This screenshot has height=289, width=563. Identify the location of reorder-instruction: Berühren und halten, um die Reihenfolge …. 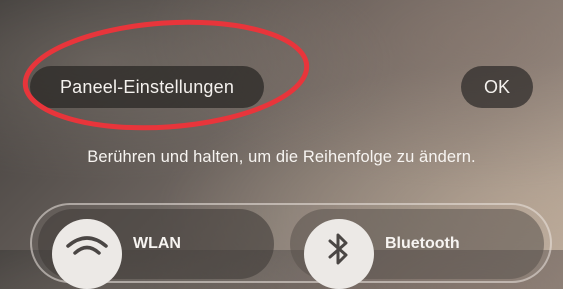
(281, 157).